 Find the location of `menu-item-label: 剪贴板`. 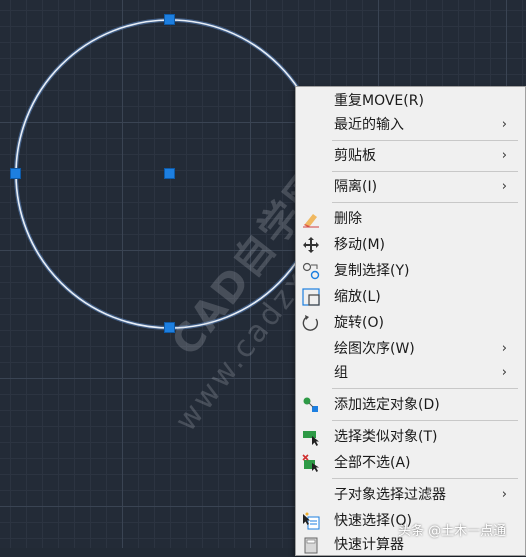

menu-item-label: 剪贴板 is located at coordinates (355, 156).